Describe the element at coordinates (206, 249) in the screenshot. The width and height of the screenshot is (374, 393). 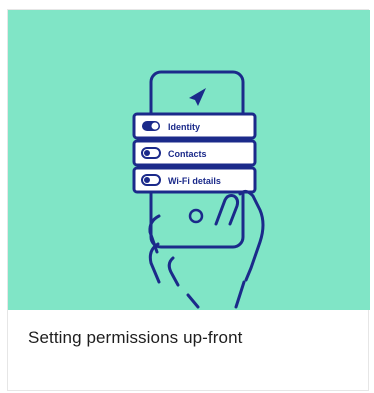
I see `hand-outline` at that location.